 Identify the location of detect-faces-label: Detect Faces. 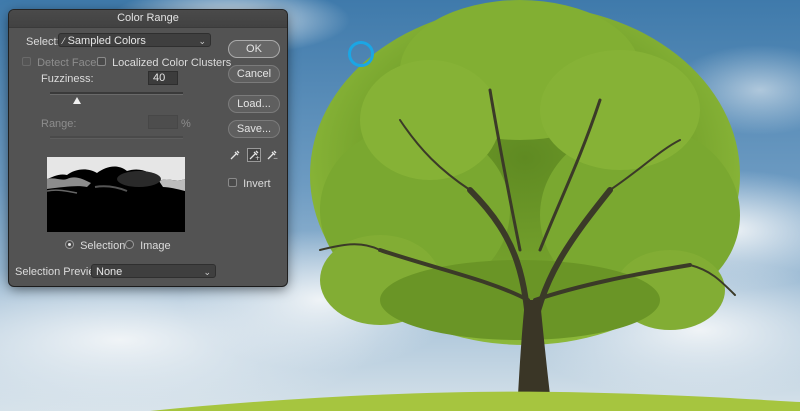
(69, 63).